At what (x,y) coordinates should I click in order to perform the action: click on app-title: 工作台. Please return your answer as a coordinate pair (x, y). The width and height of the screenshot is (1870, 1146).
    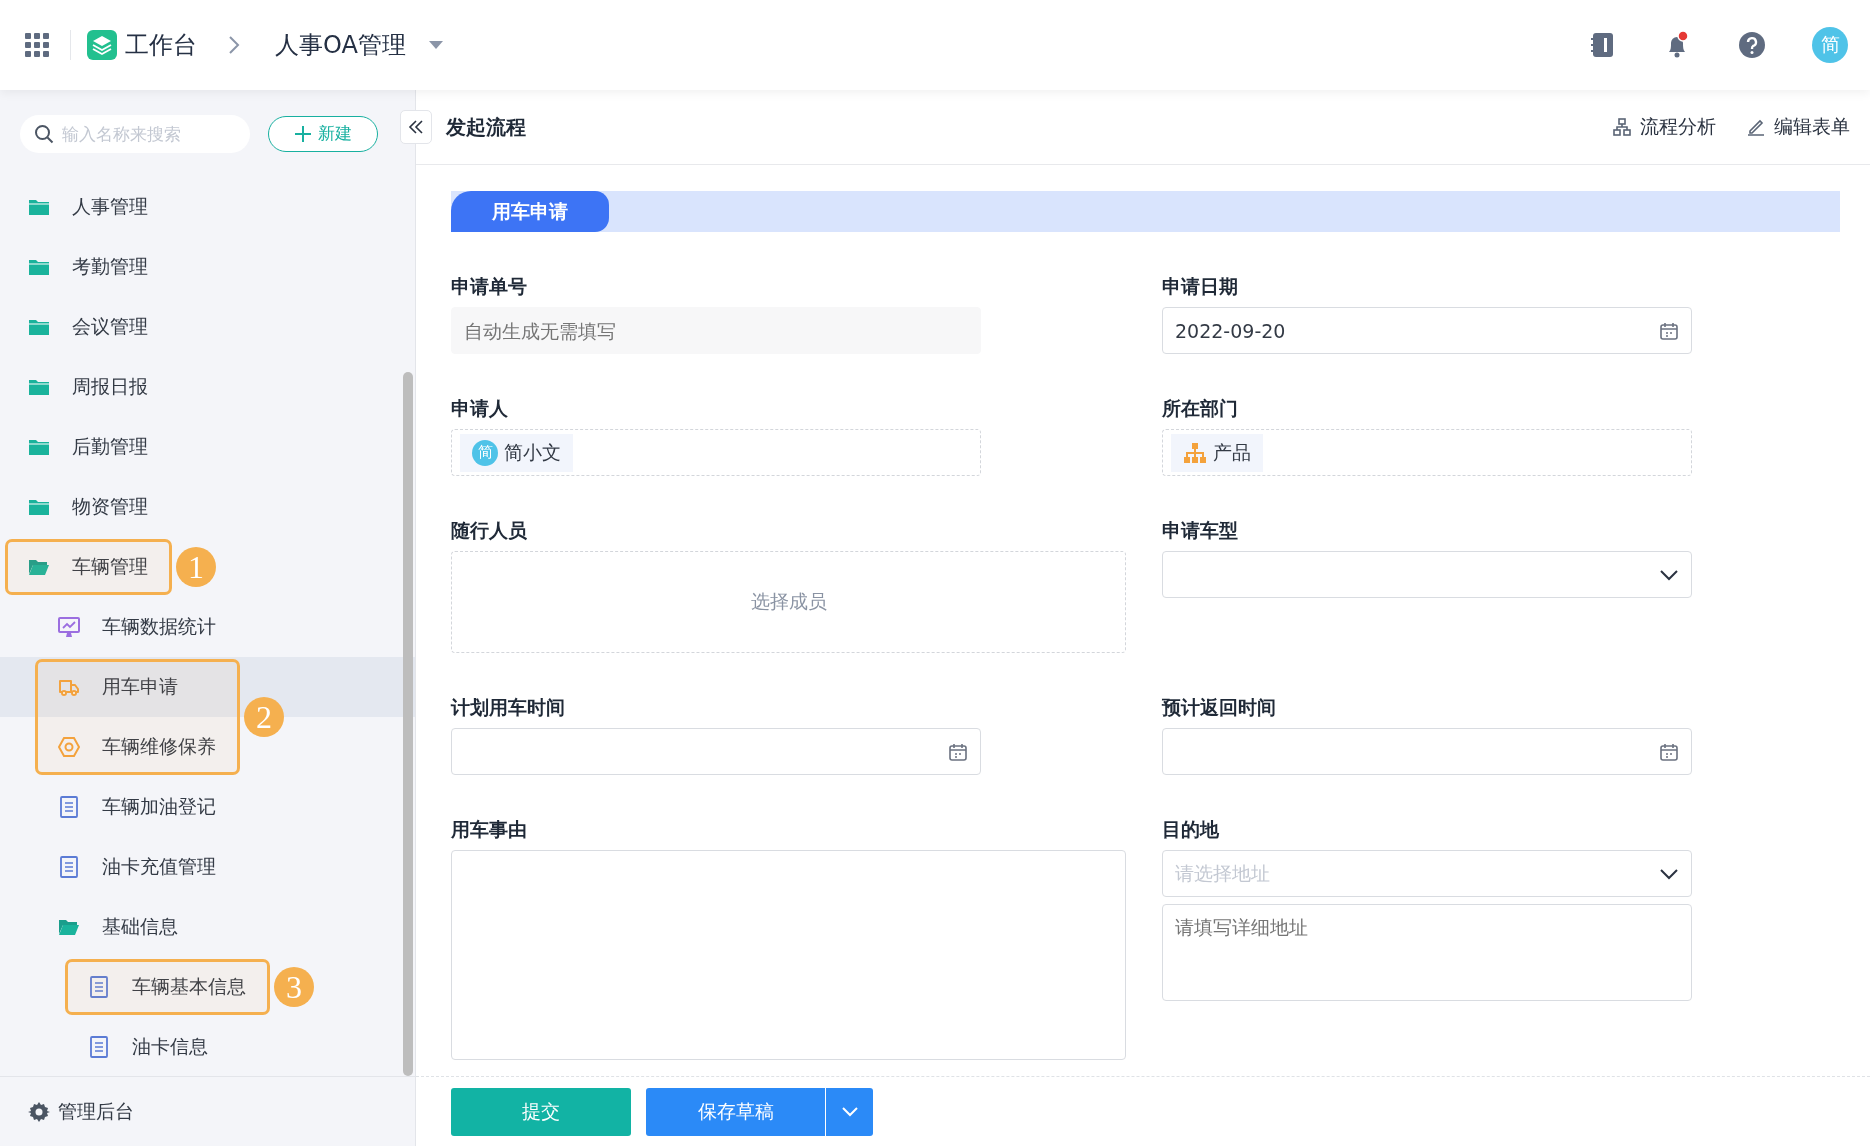
    Looking at the image, I should click on (161, 45).